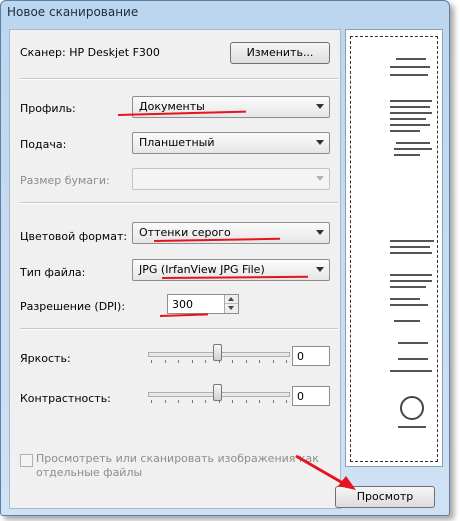 The height and width of the screenshot is (521, 460). I want to click on preview-stamp-icon, so click(412, 408).